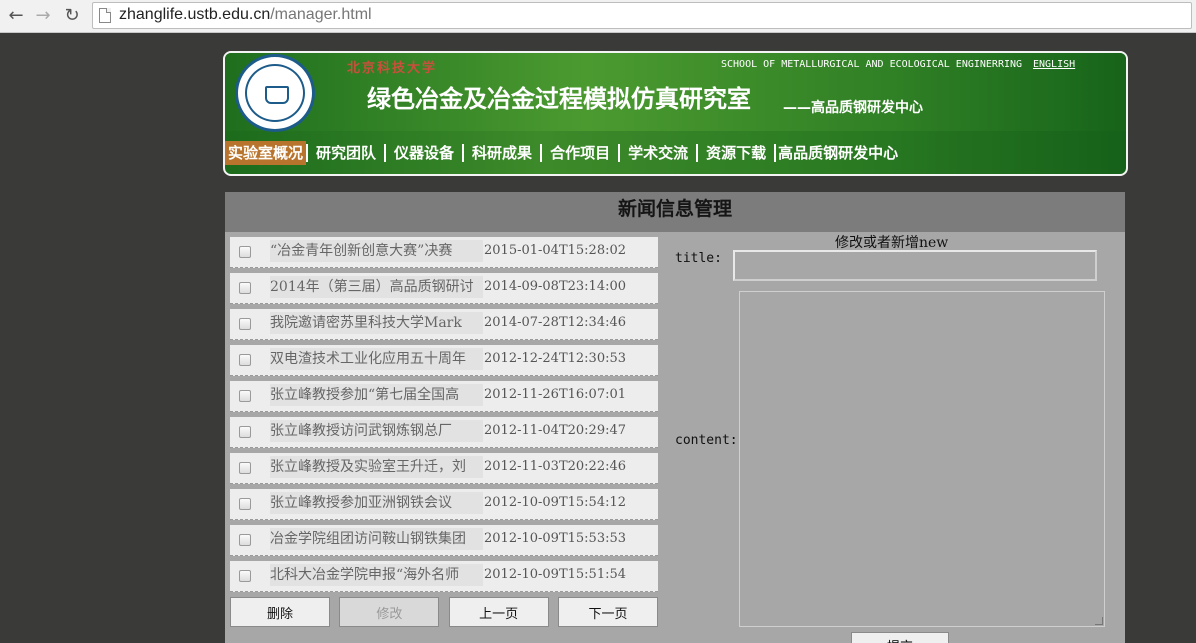 The image size is (1196, 643). I want to click on university-logo-icon, so click(275, 93).